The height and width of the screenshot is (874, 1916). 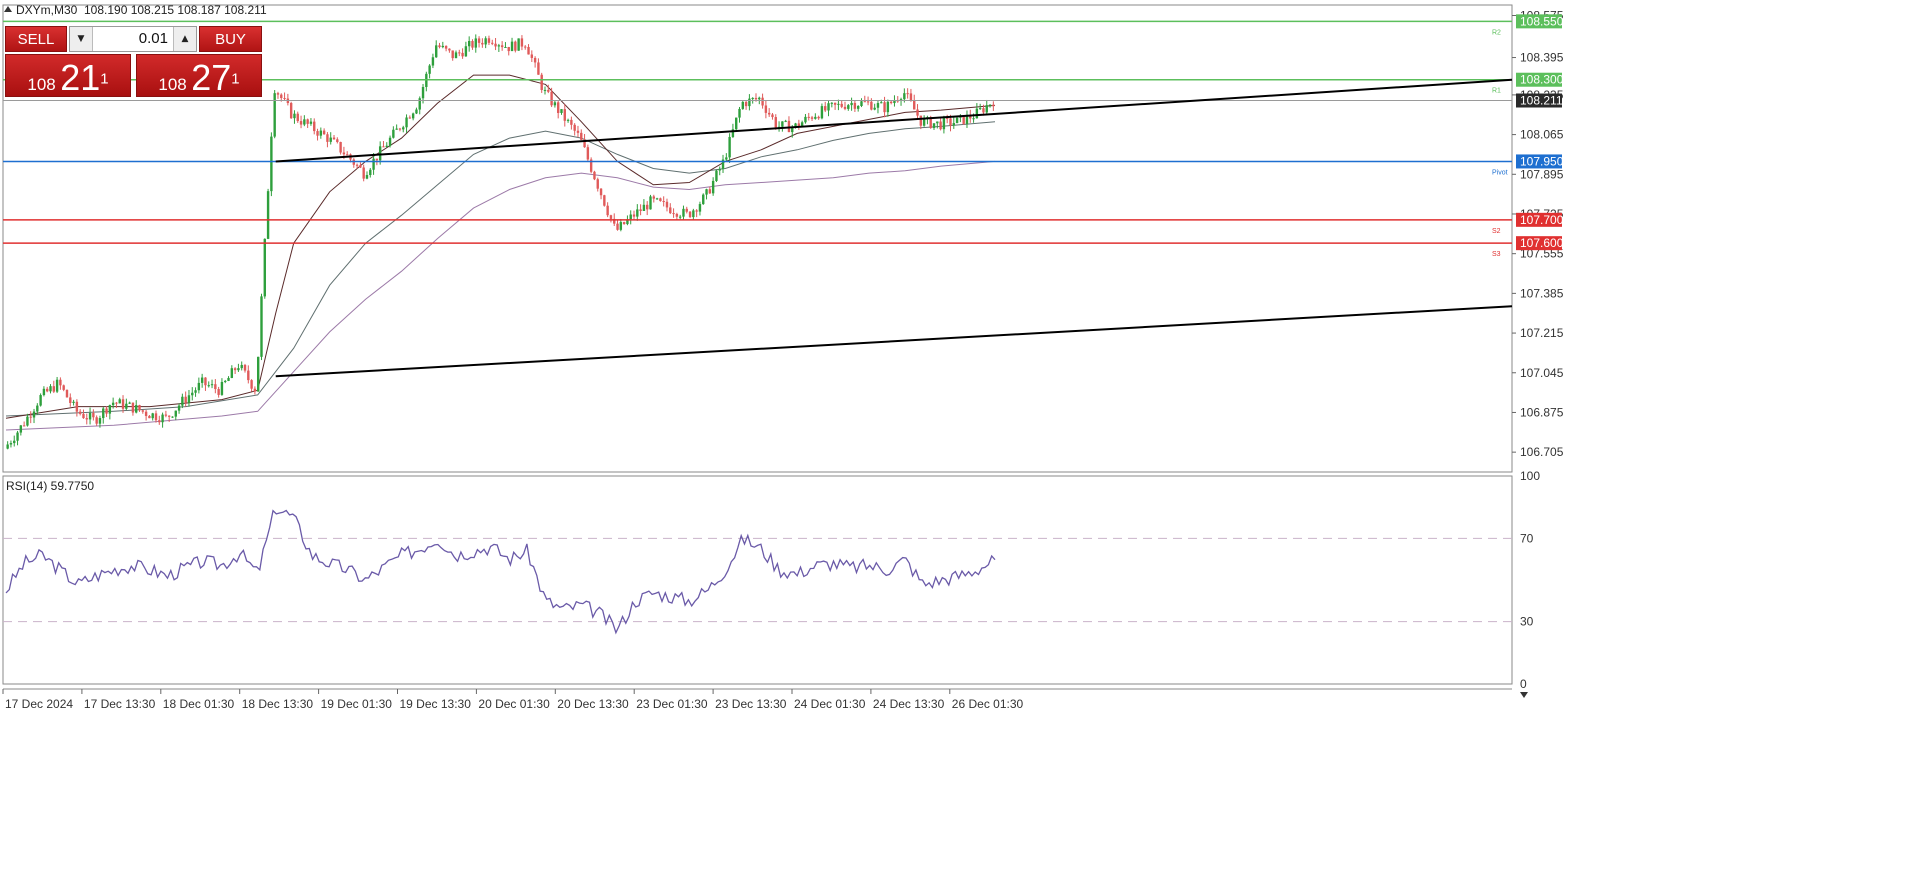 What do you see at coordinates (199, 76) in the screenshot?
I see `buy-price-button: 108 271` at bounding box center [199, 76].